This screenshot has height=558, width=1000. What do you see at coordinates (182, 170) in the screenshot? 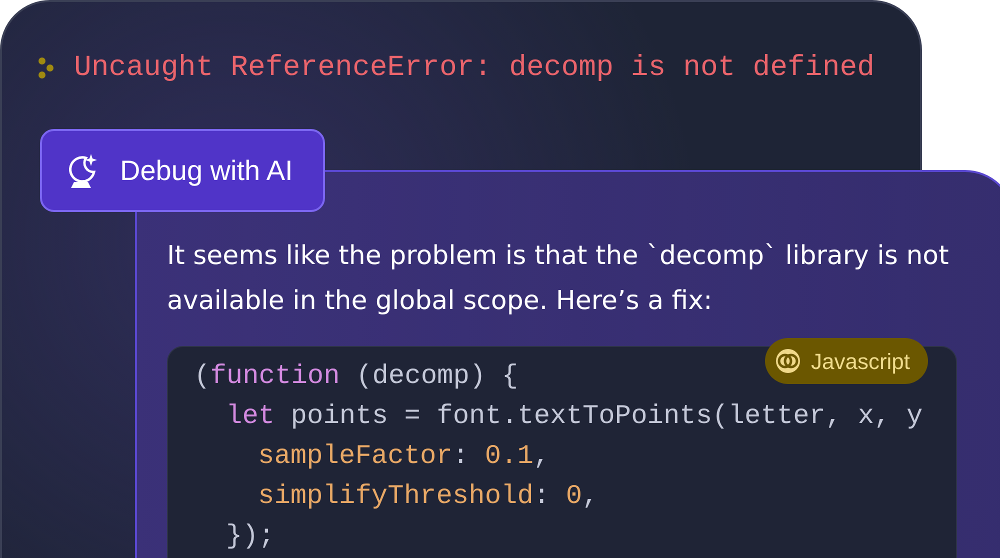
I see `debug-with-ai-button: Debug with AI` at bounding box center [182, 170].